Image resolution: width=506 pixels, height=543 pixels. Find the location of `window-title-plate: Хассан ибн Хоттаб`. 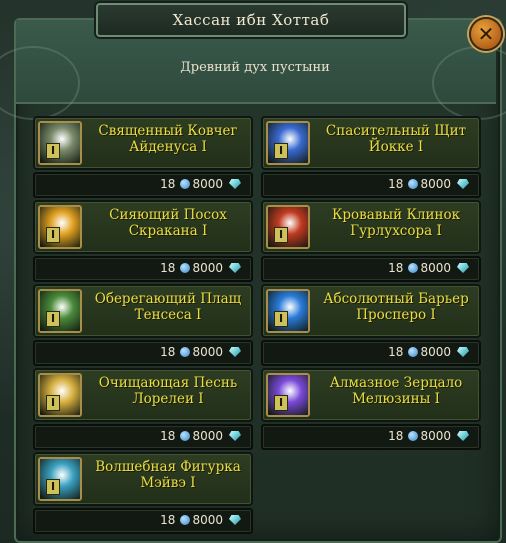

window-title-plate: Хассан ибн Хоттаб is located at coordinates (251, 20).